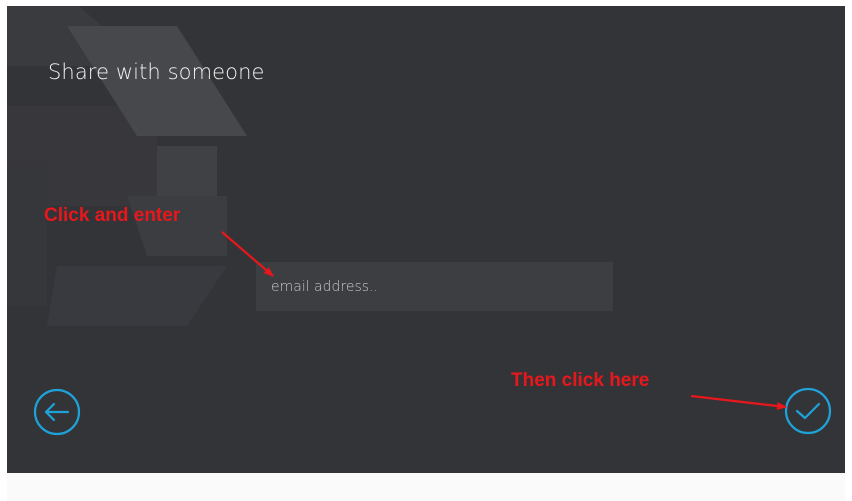 This screenshot has width=852, height=501. I want to click on window-bottom-strip, so click(426, 487).